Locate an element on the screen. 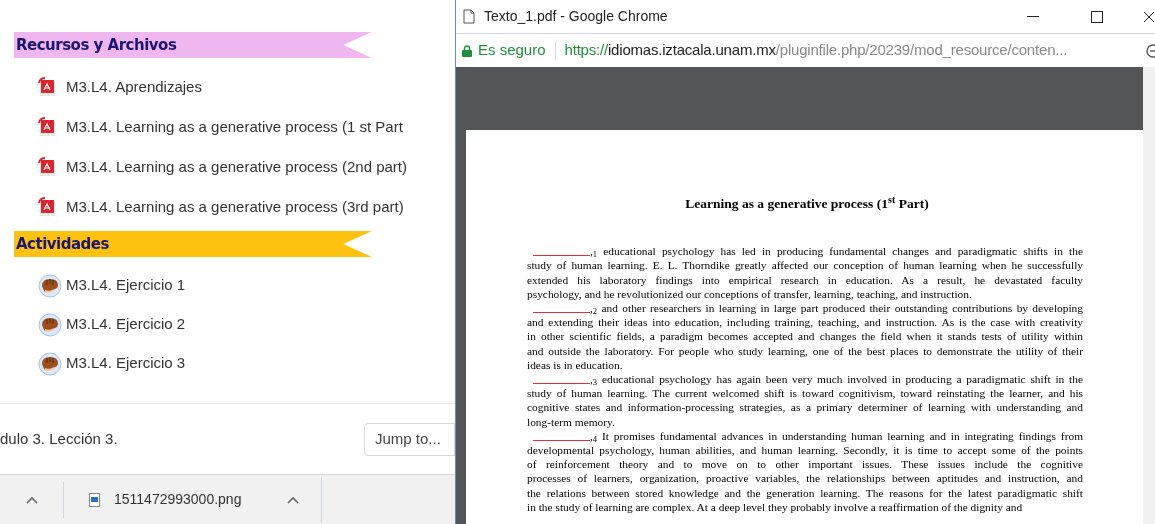 This screenshot has height=524, width=1155. resource-link: M3.L4. Ejercicio 2 is located at coordinates (126, 324).